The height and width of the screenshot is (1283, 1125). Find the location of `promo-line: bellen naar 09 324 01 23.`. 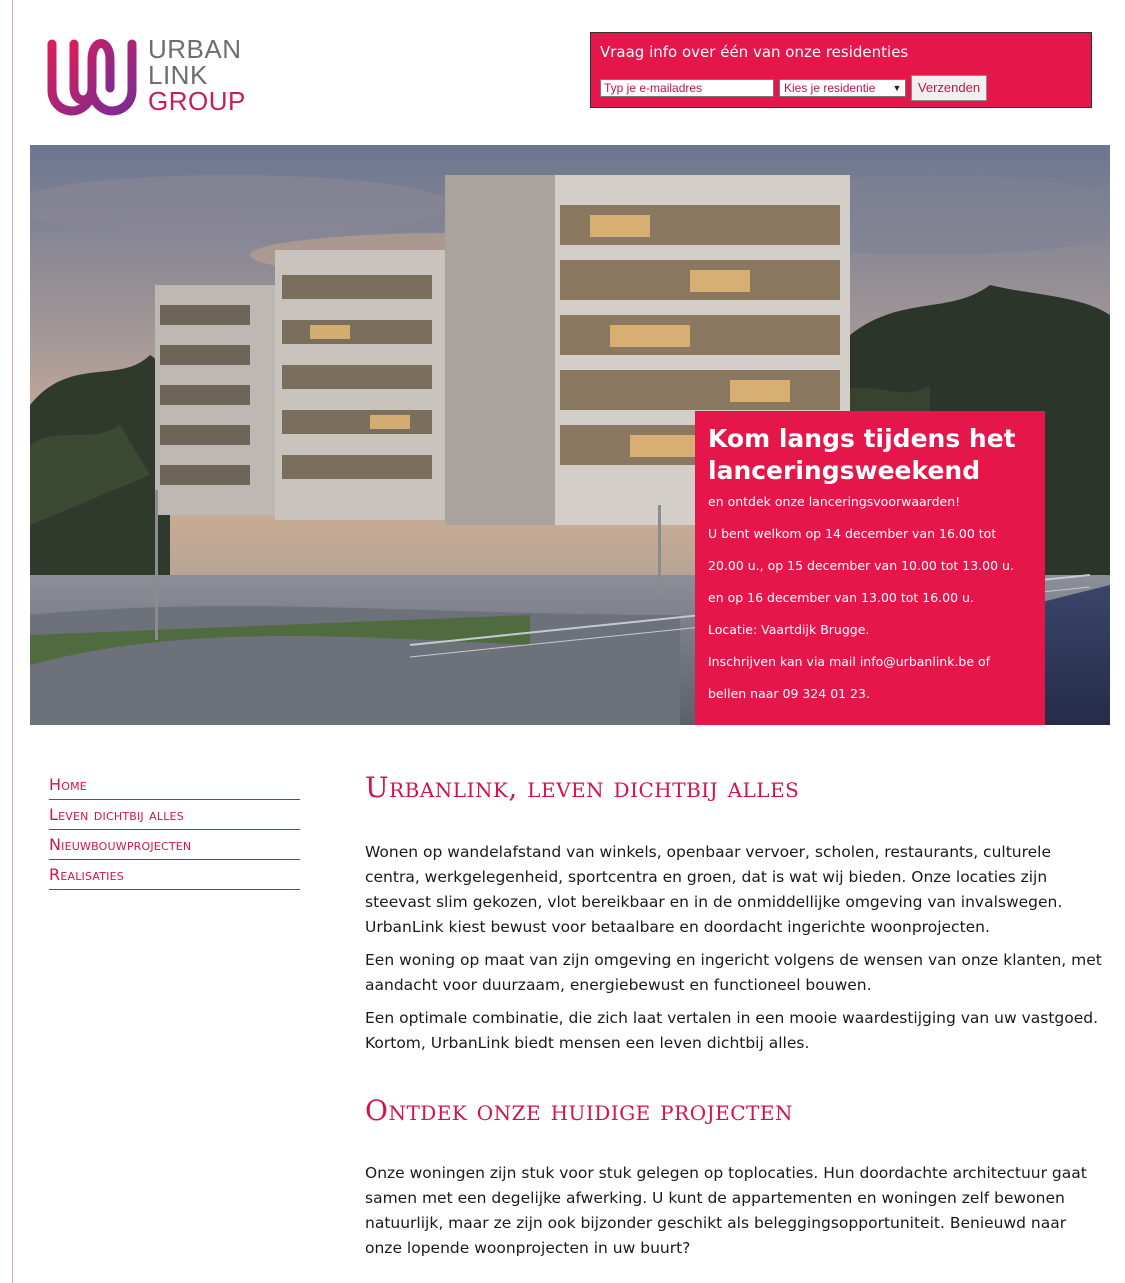

promo-line: bellen naar 09 324 01 23. is located at coordinates (789, 693).